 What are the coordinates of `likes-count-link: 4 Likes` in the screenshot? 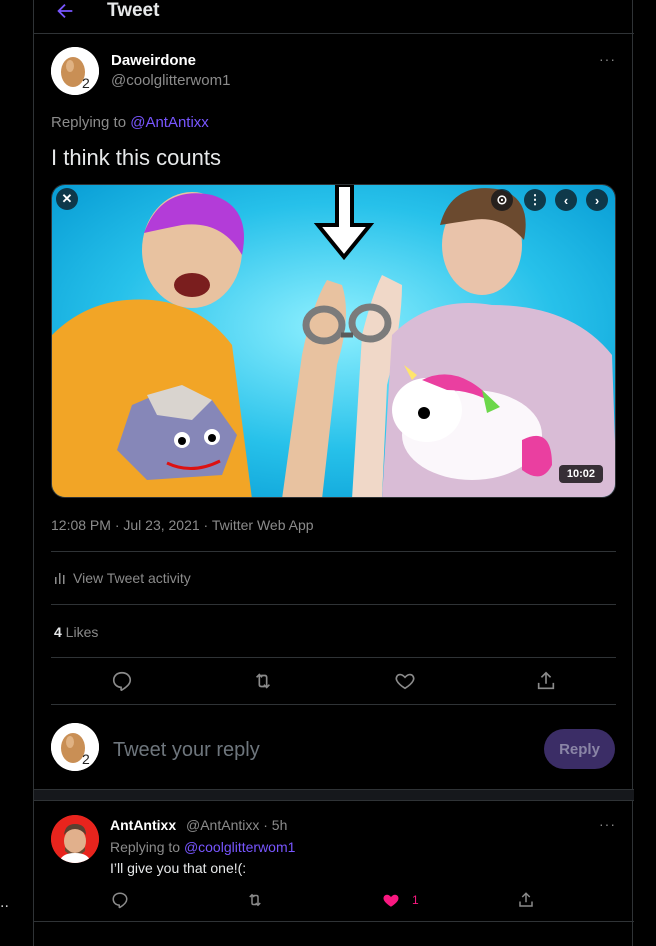 It's located at (76, 632).